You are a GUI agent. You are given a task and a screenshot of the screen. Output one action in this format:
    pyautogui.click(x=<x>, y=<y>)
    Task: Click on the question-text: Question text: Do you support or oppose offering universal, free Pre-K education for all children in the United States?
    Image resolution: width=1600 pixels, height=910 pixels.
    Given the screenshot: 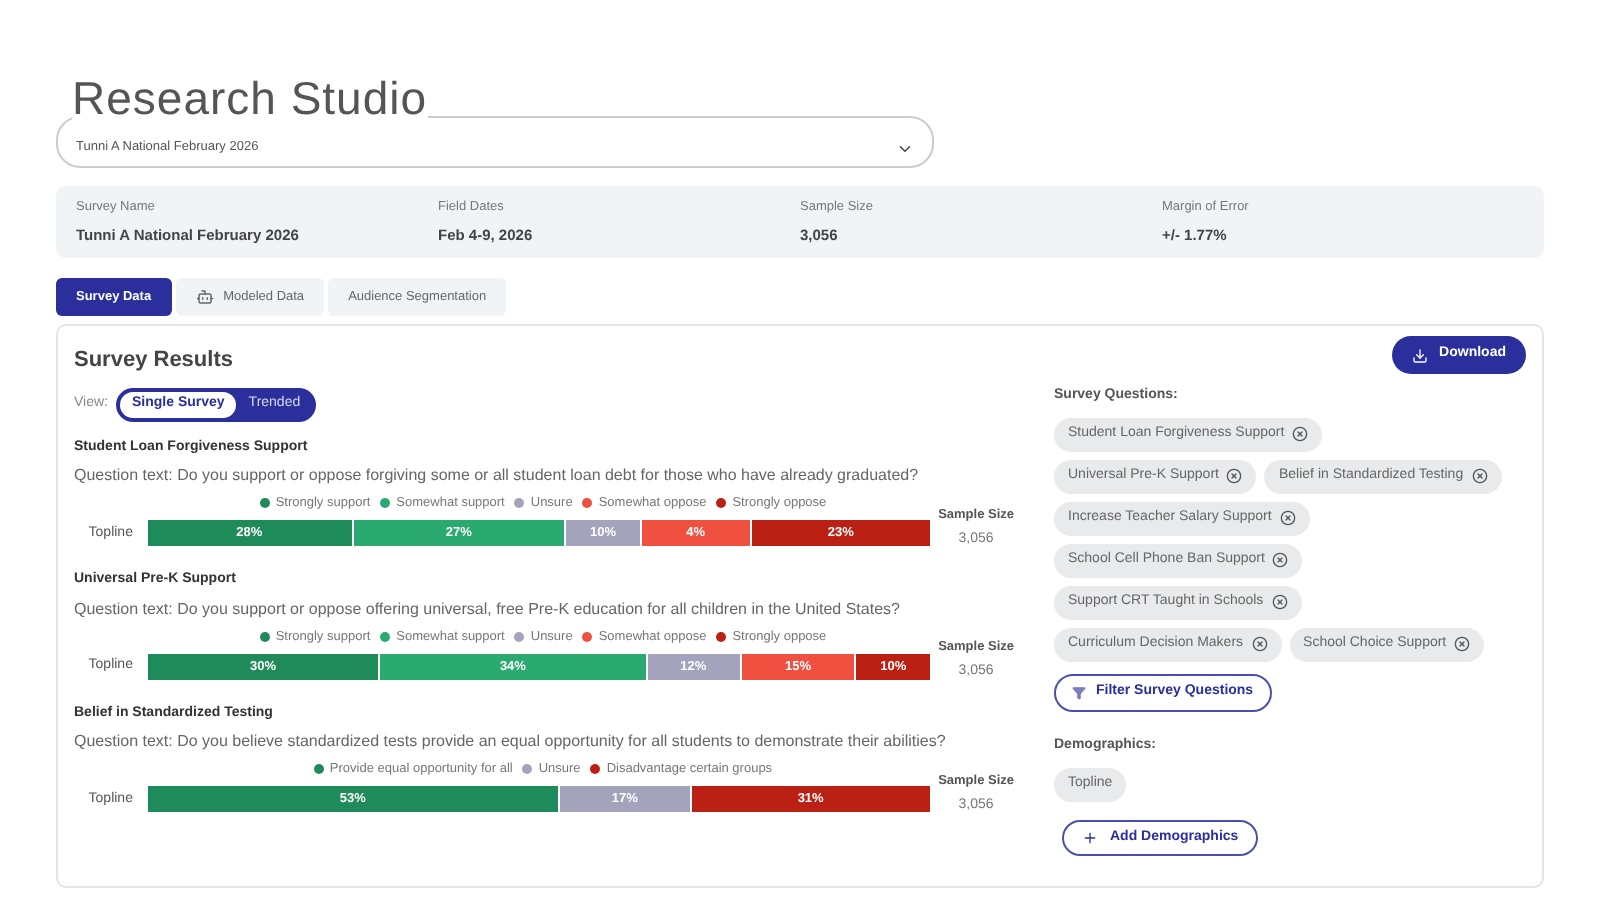 What is the action you would take?
    pyautogui.click(x=488, y=609)
    